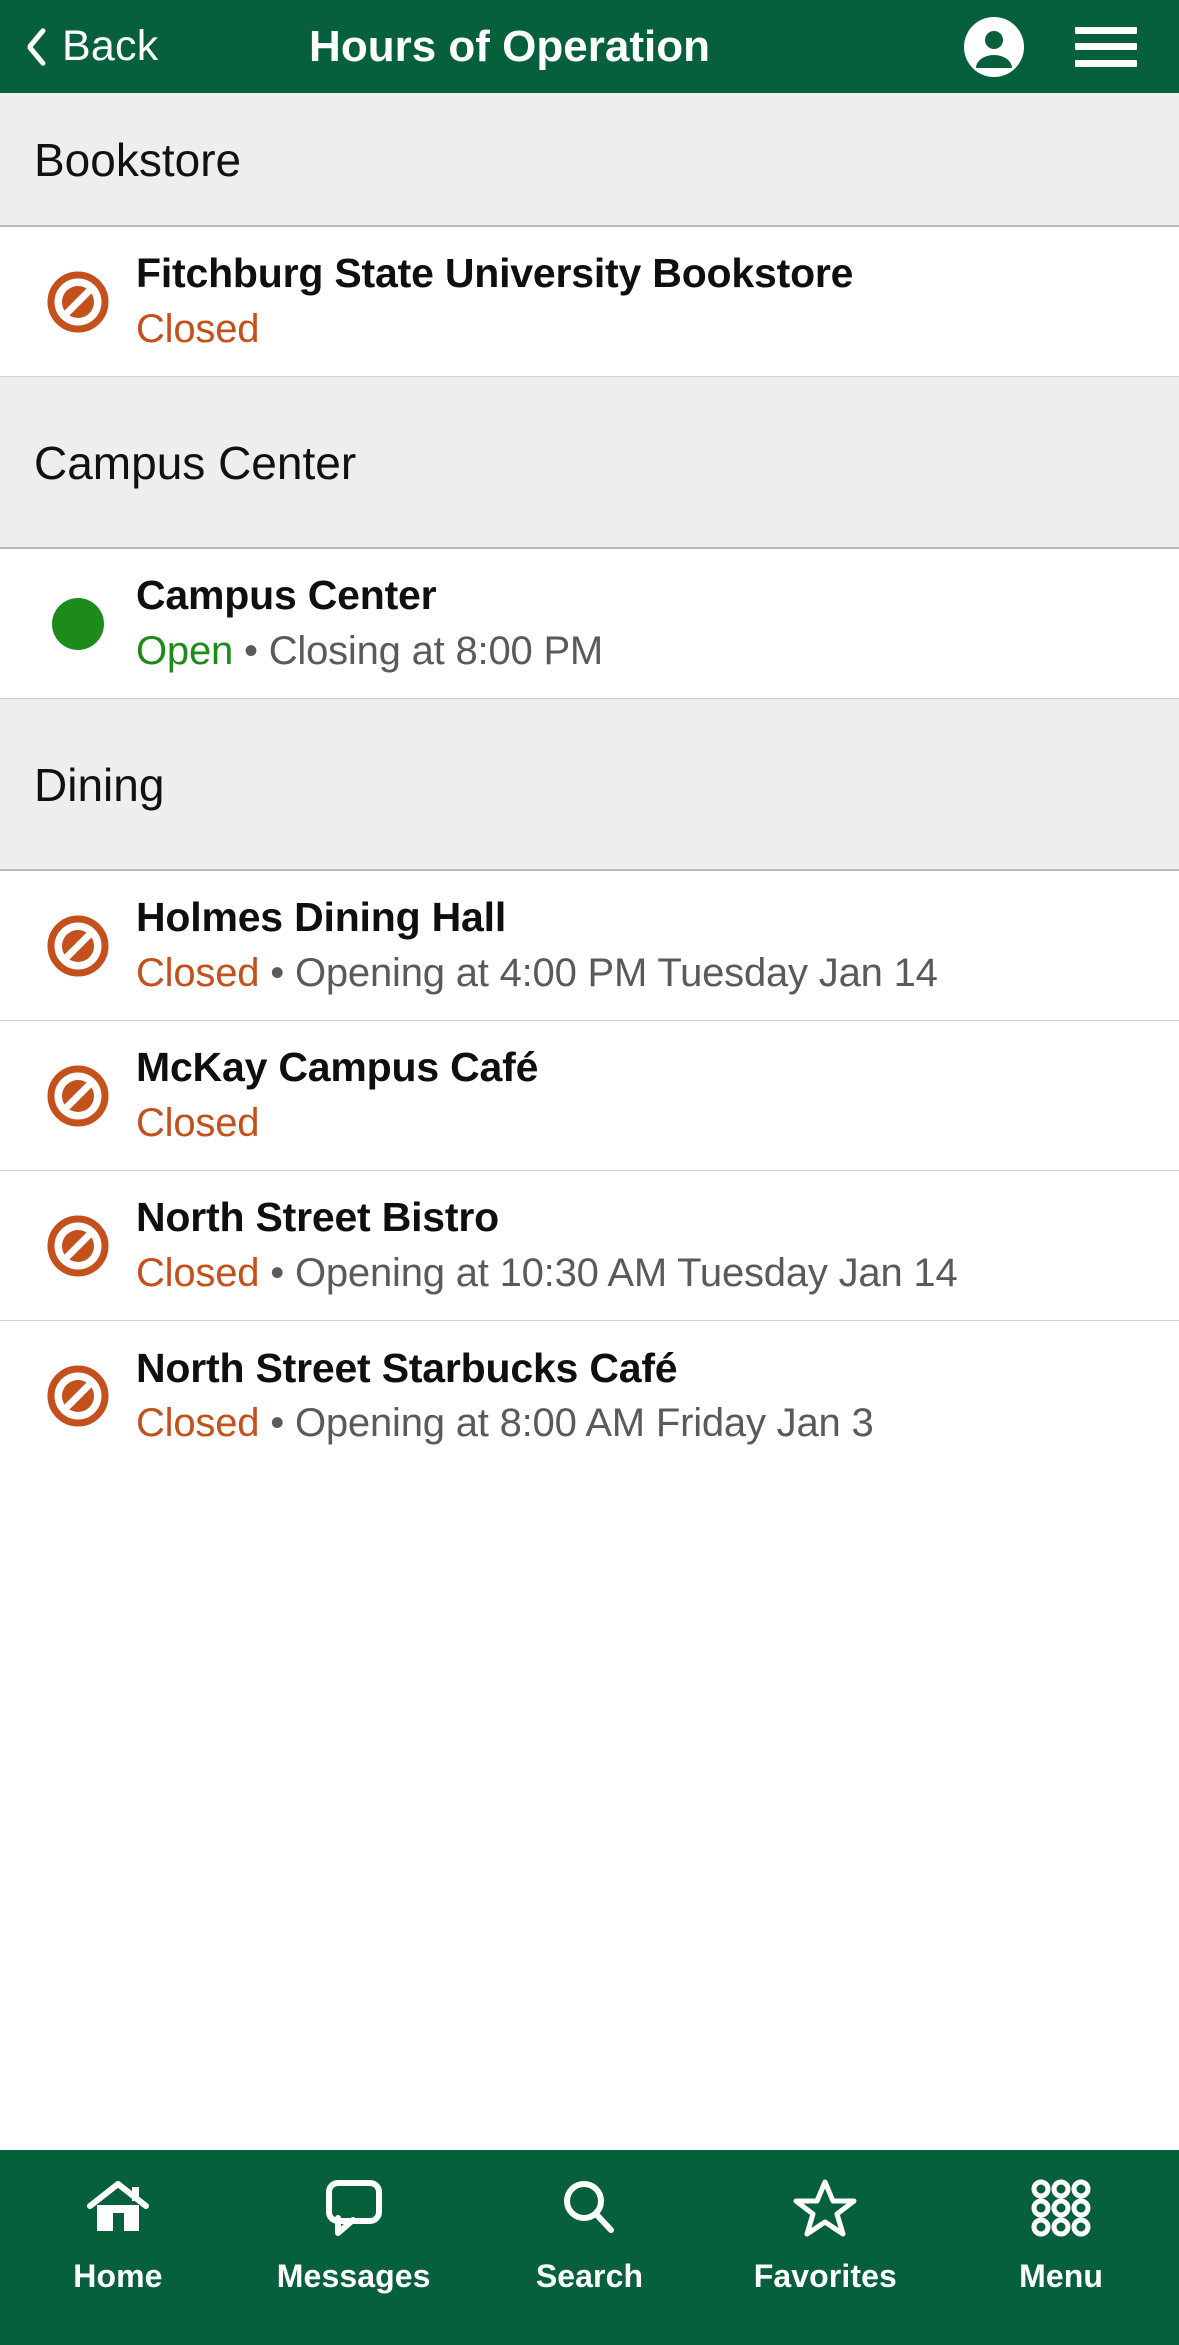 The height and width of the screenshot is (2345, 1179). Describe the element at coordinates (589, 46) in the screenshot. I see `app-header: Back Hours of Operation` at that location.